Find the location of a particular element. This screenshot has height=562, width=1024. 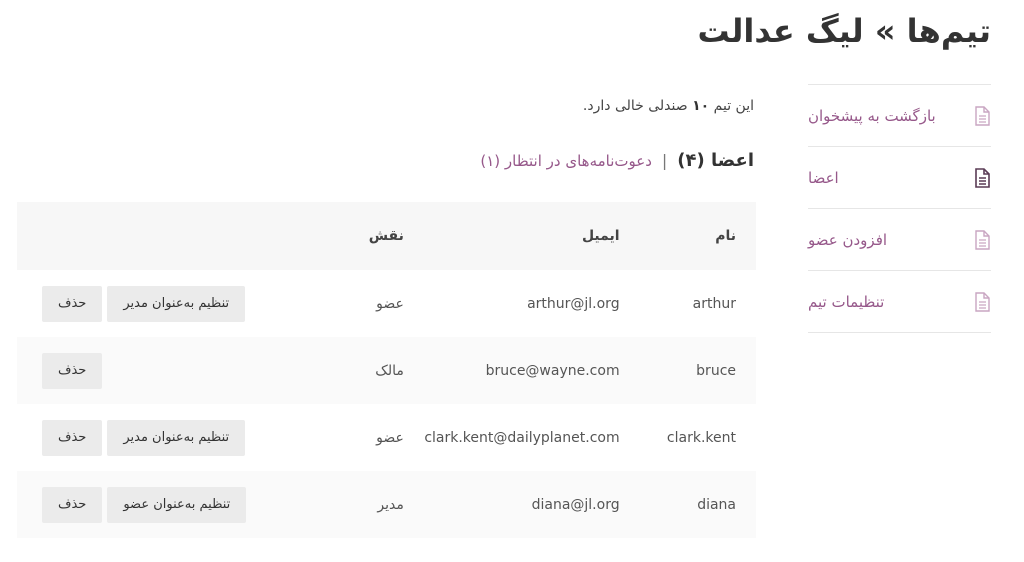

member-name: bruce is located at coordinates (716, 370).